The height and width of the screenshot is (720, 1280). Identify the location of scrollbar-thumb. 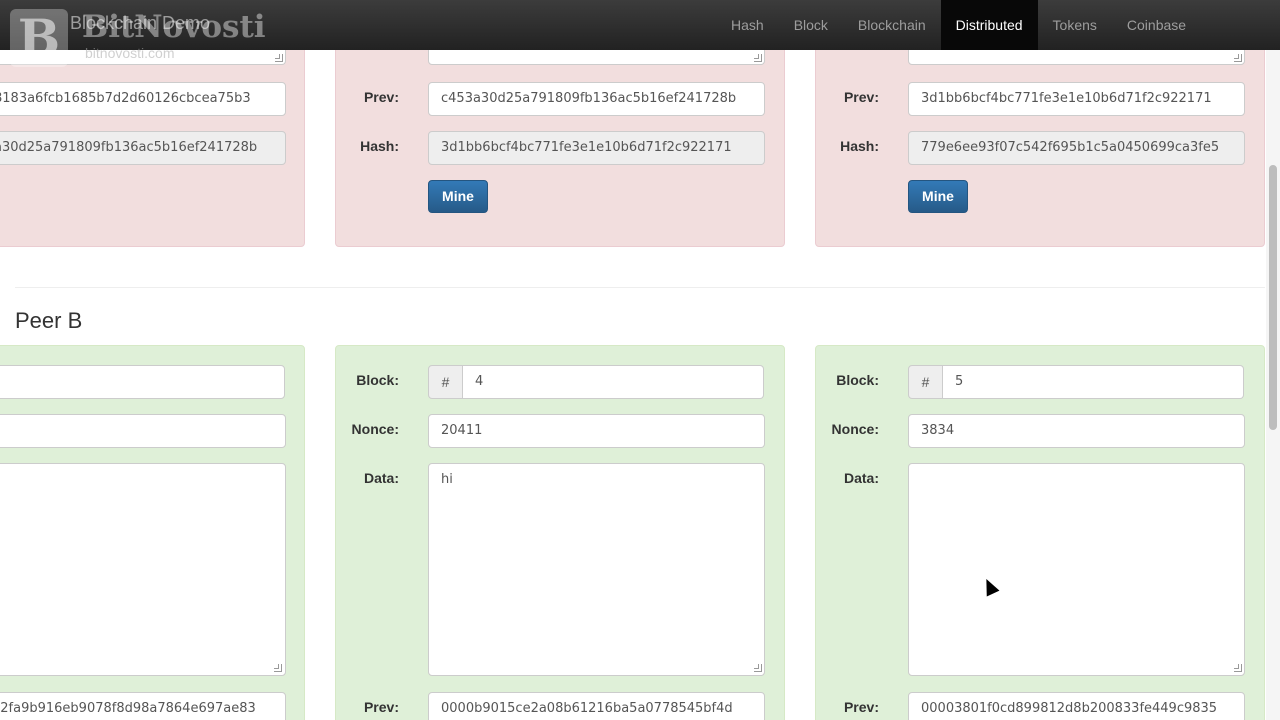
(1273, 297).